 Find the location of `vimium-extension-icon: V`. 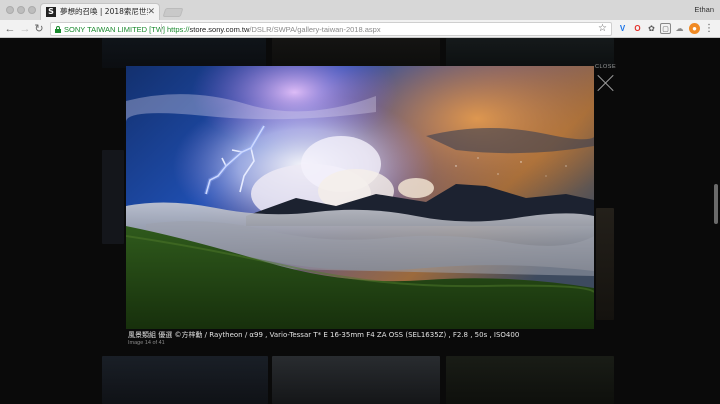

vimium-extension-icon: V is located at coordinates (622, 28).